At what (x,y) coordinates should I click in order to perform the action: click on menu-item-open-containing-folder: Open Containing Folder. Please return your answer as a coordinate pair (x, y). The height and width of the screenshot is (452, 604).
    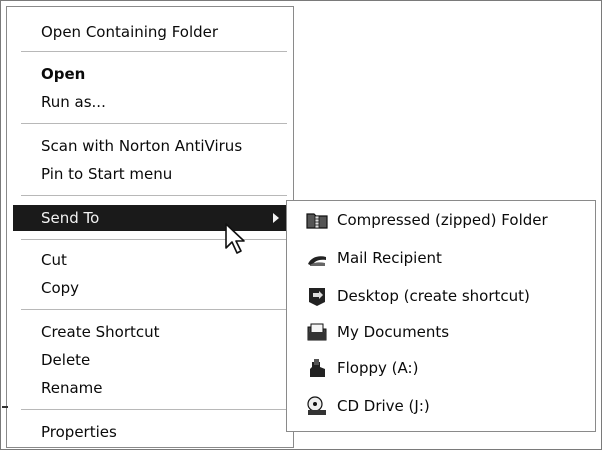
    Looking at the image, I should click on (150, 32).